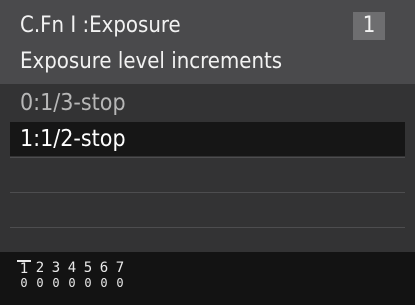  I want to click on function-1-number: 1, so click(24, 268).